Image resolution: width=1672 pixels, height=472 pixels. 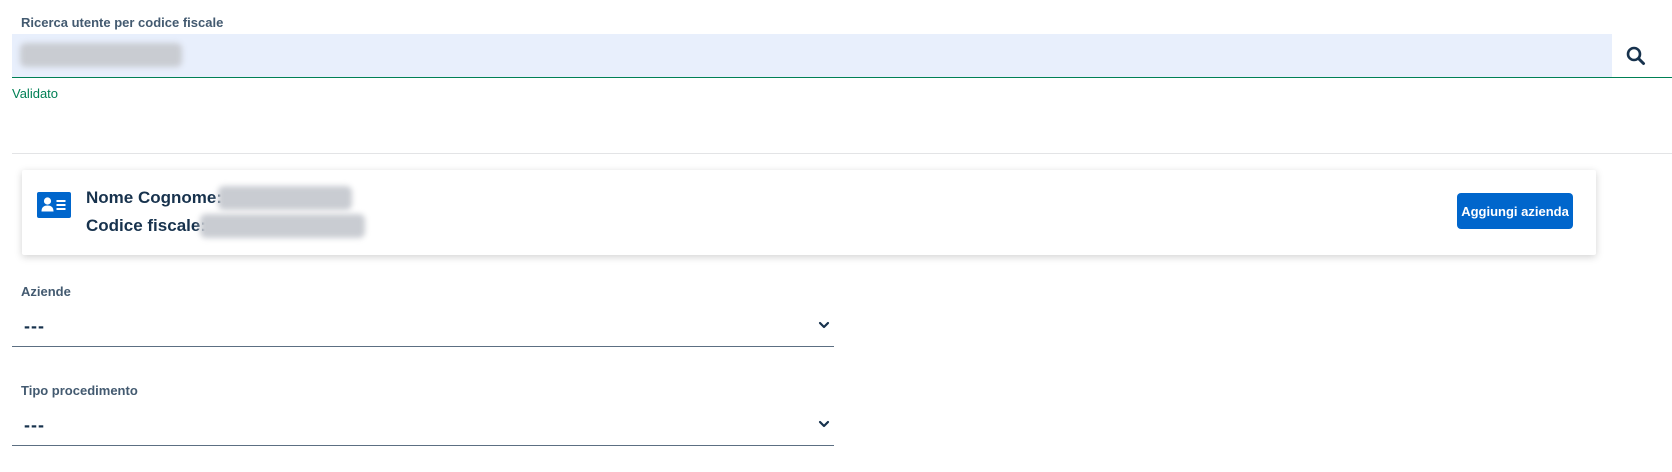 What do you see at coordinates (54, 207) in the screenshot?
I see `id-card-icon` at bounding box center [54, 207].